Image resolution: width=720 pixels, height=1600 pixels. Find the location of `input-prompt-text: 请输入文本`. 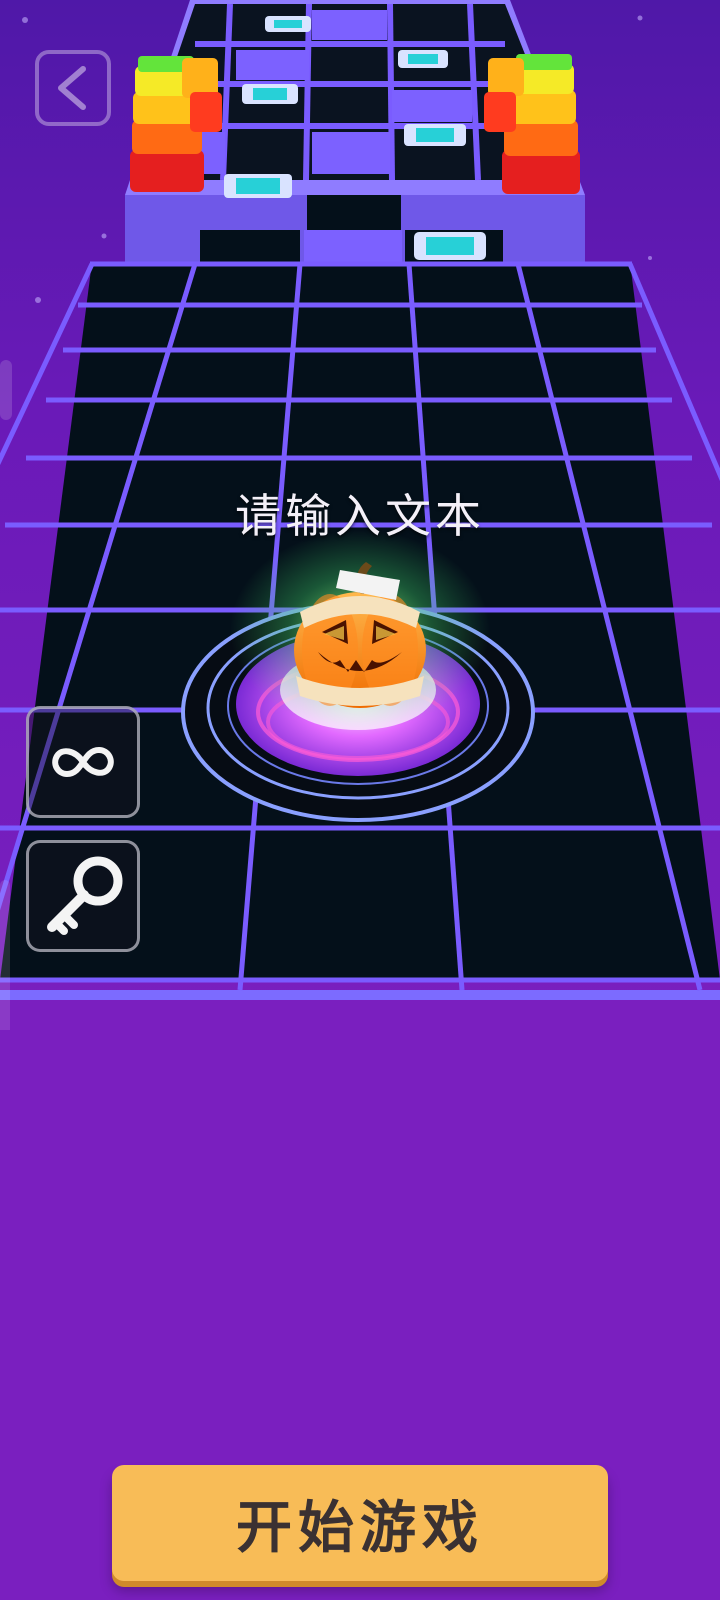

input-prompt-text: 请输入文本 is located at coordinates (360, 516).